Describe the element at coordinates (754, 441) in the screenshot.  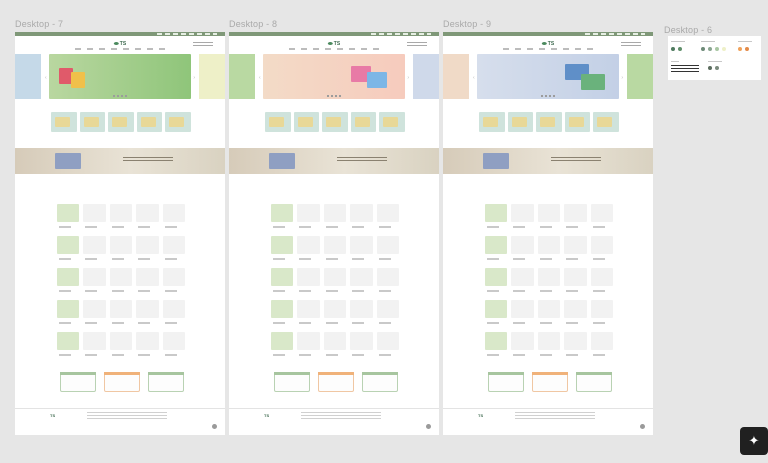
I see `sparkle-icon: ✦` at that location.